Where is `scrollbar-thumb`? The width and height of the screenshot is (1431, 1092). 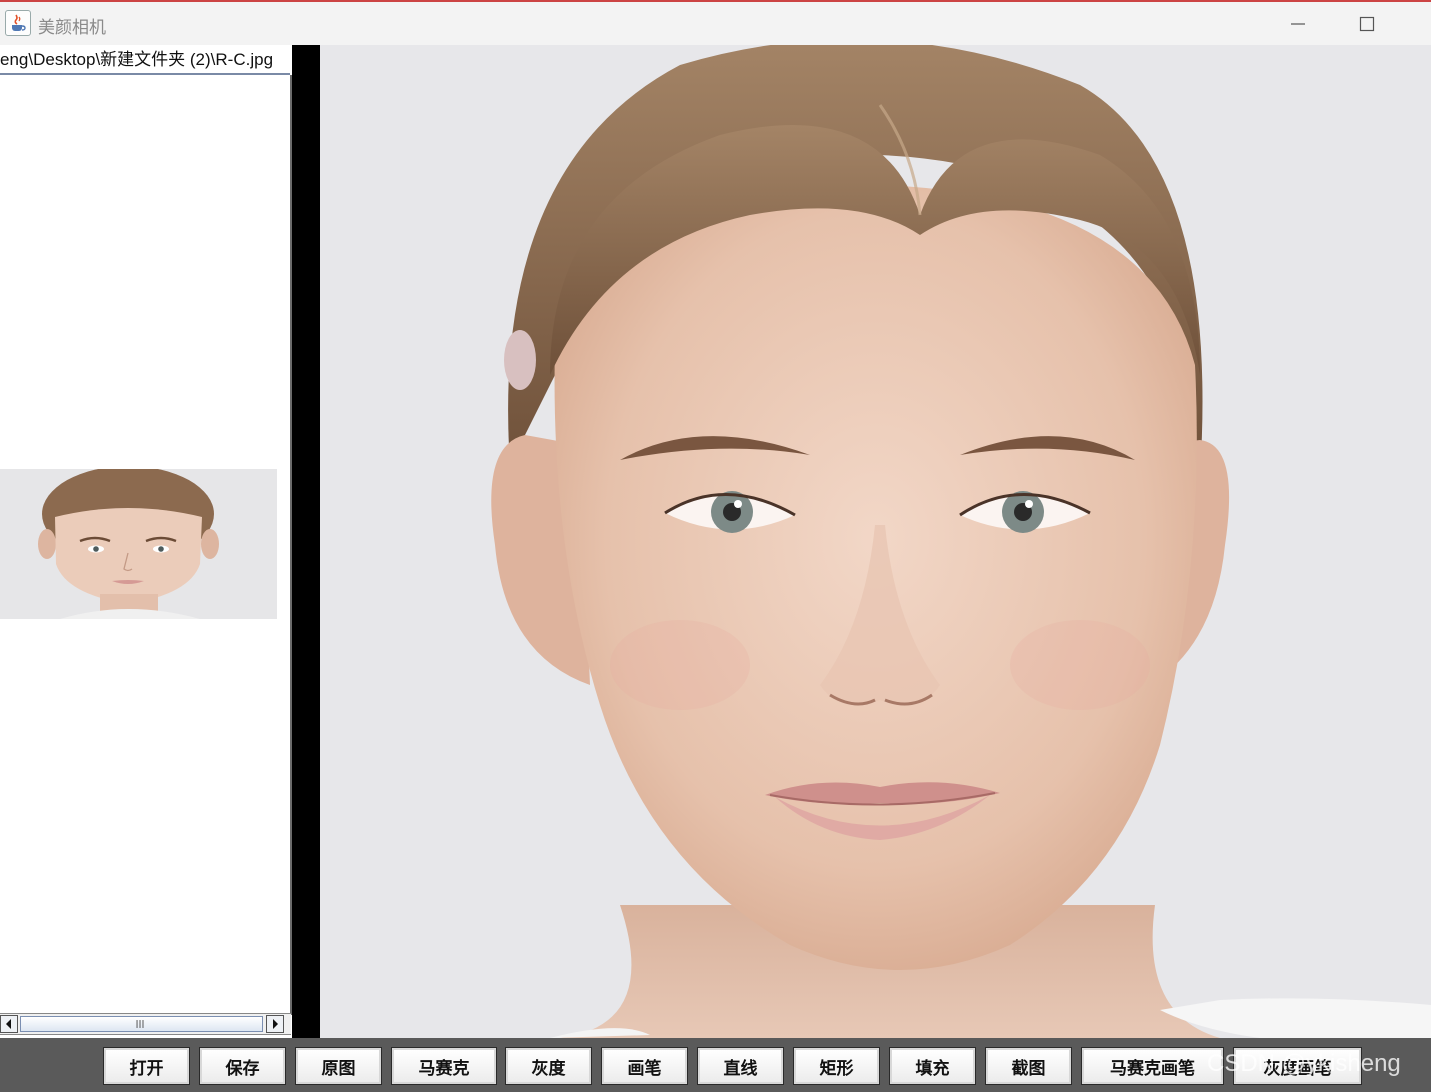 scrollbar-thumb is located at coordinates (141, 1024).